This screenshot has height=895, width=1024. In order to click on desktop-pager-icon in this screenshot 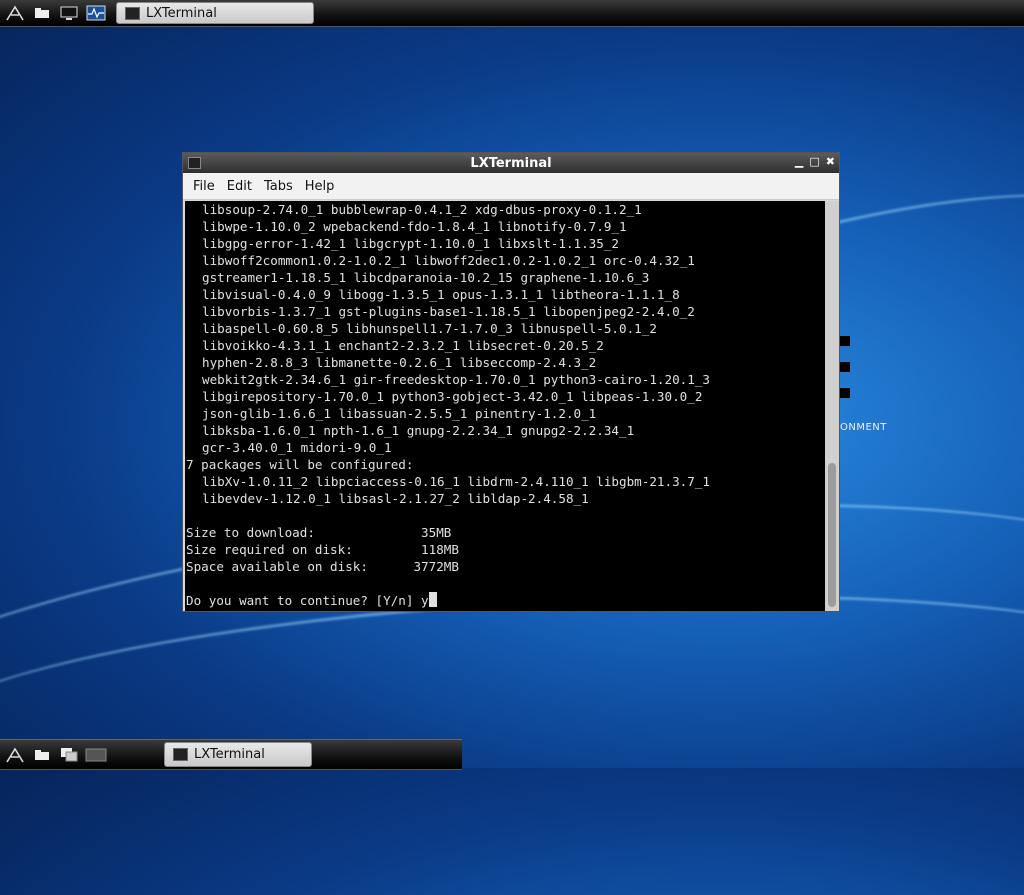, I will do `click(96, 755)`.